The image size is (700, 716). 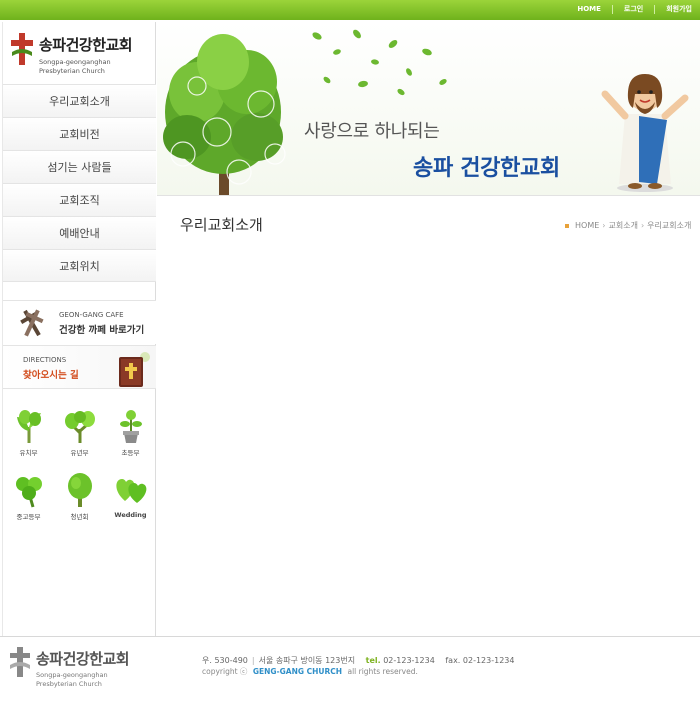 I want to click on dept-label: 중고등부, so click(x=28, y=517).